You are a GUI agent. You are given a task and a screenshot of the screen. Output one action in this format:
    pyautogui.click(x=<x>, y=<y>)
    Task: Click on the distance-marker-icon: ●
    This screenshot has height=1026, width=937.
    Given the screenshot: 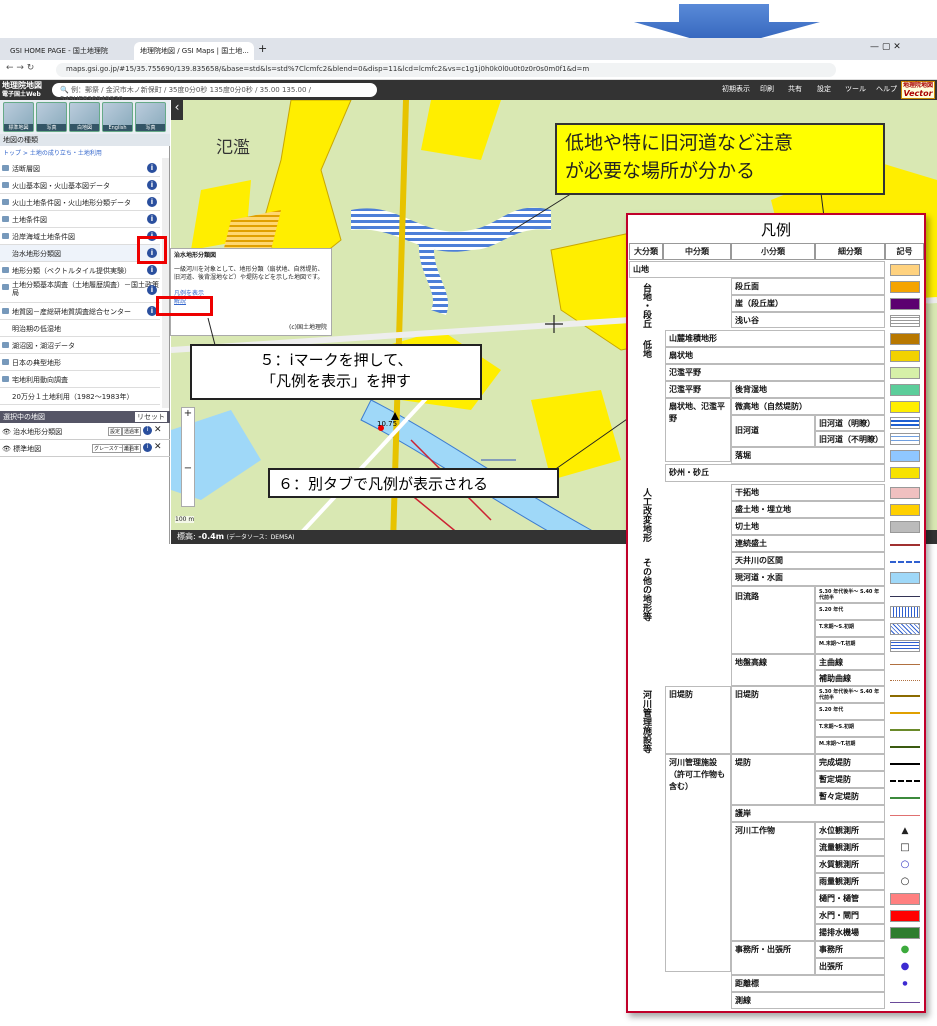 What is the action you would take?
    pyautogui.click(x=905, y=983)
    